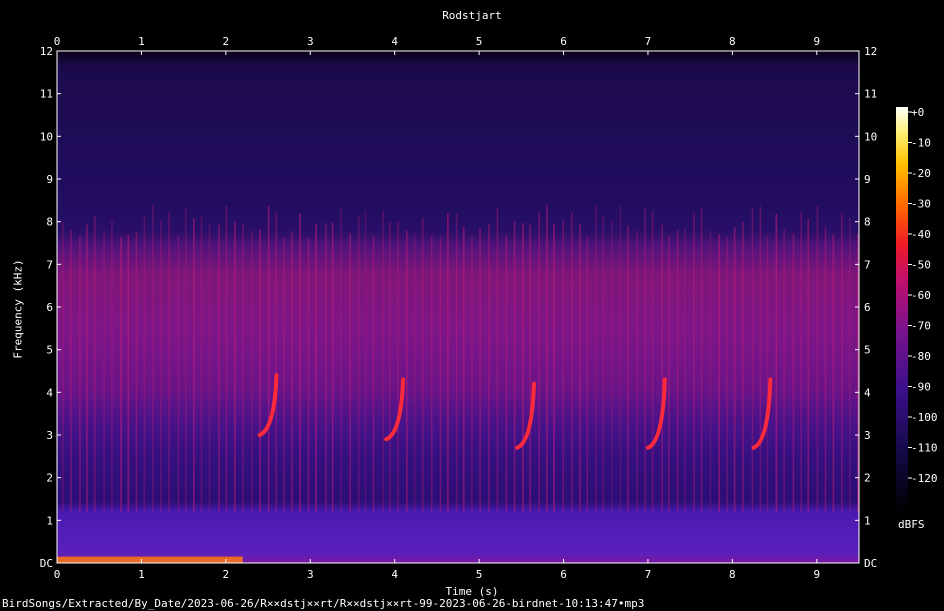 Image resolution: width=944 pixels, height=611 pixels. I want to click on y-tick-label-left: 5, so click(49, 350).